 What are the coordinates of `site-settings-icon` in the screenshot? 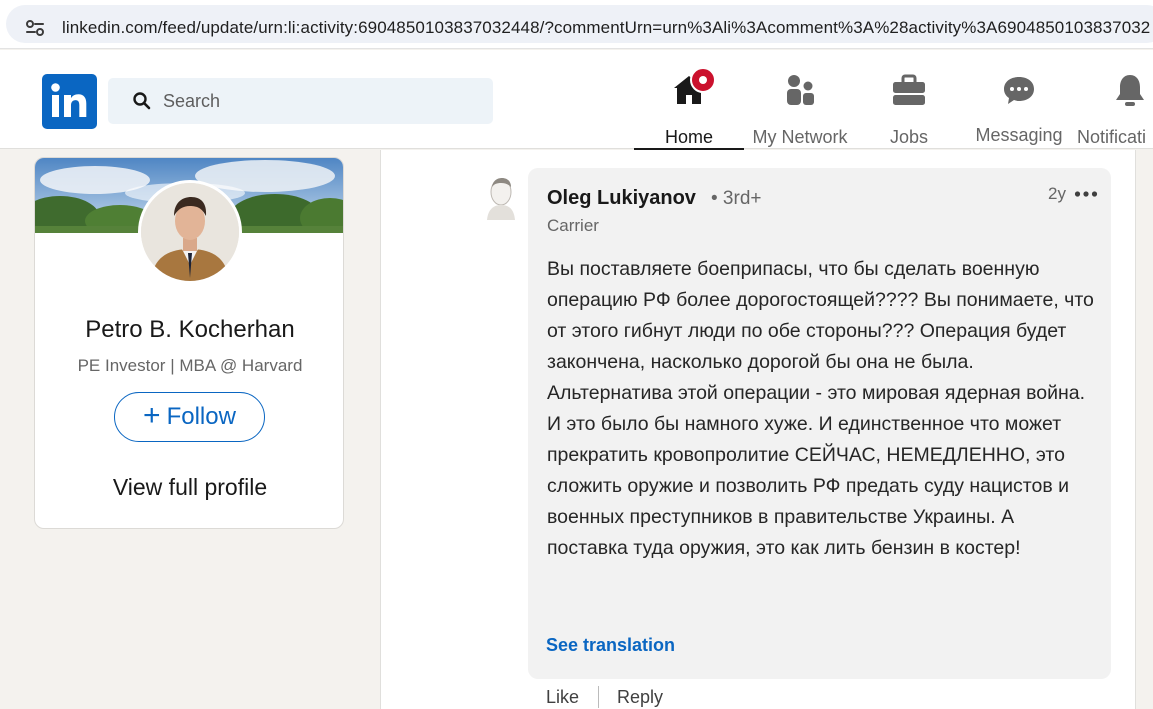 It's located at (35, 28).